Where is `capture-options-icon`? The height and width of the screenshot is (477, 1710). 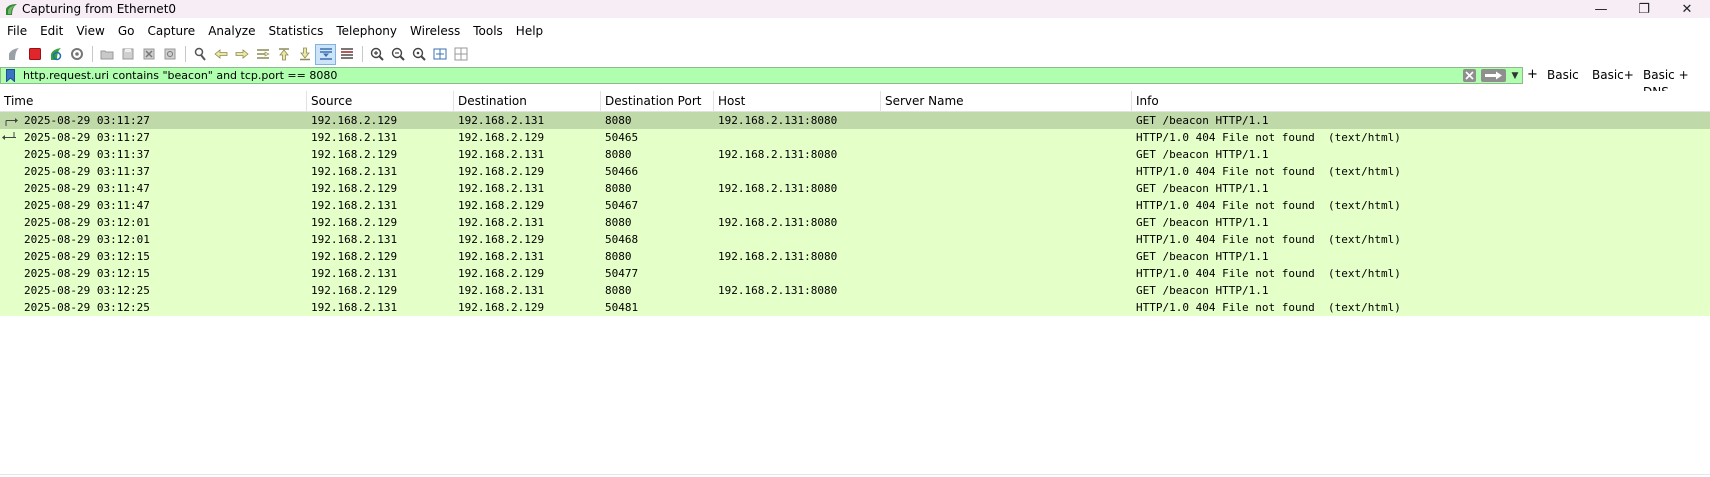 capture-options-icon is located at coordinates (76, 54).